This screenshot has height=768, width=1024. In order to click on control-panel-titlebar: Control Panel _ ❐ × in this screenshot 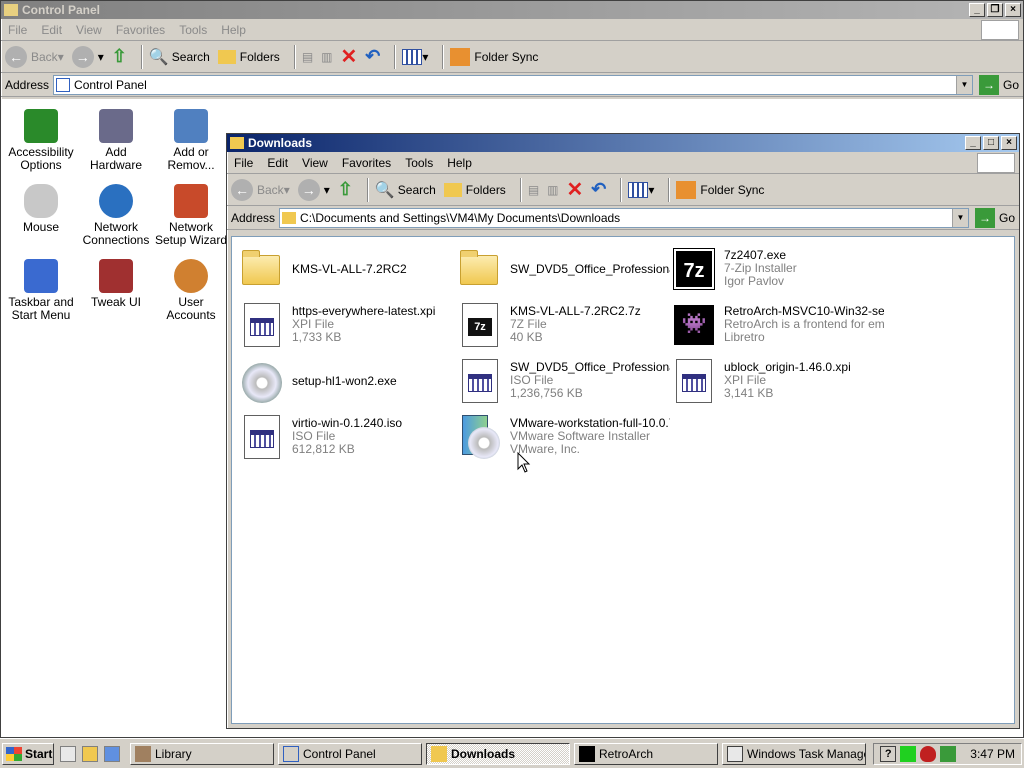, I will do `click(512, 10)`.